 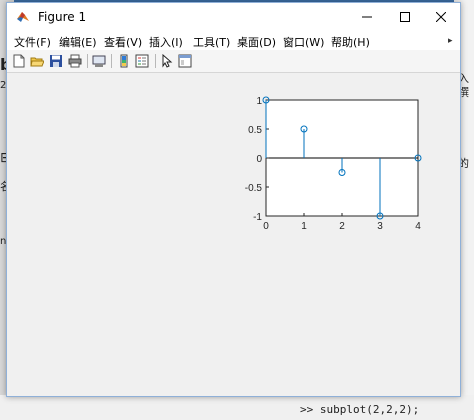 I want to click on save-button, so click(x=56, y=61).